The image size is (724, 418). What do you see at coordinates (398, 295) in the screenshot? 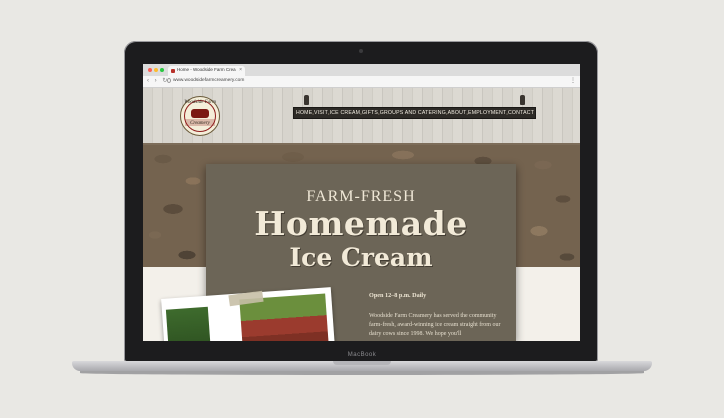
I see `hours-text: Open 12–8 p.m. Daily` at bounding box center [398, 295].